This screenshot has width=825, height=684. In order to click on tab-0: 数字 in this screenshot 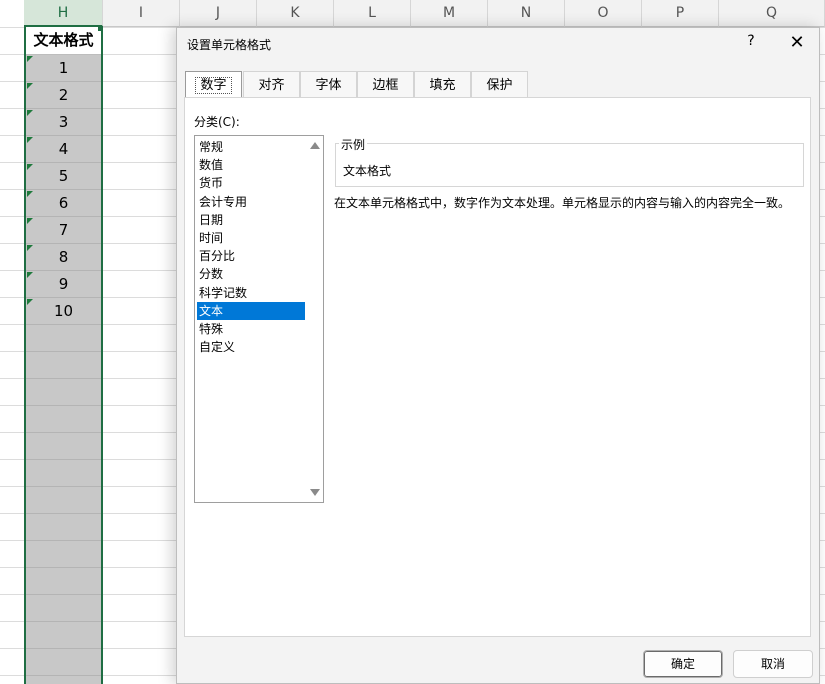, I will do `click(213, 84)`.